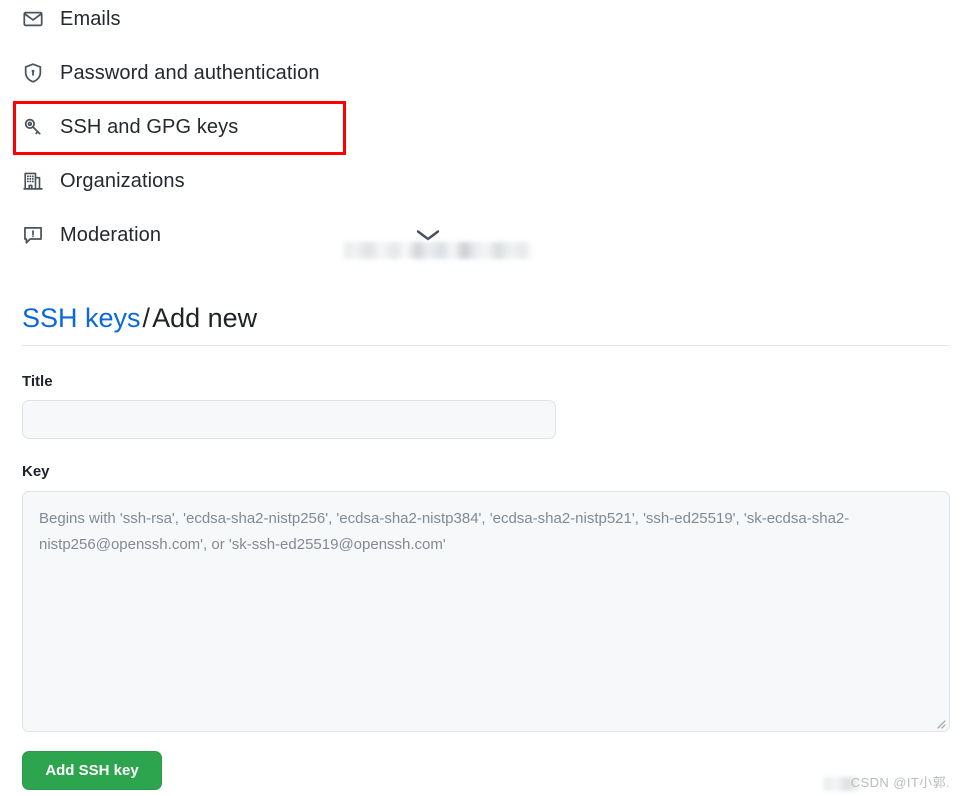 Image resolution: width=963 pixels, height=796 pixels. I want to click on mail-icon, so click(33, 19).